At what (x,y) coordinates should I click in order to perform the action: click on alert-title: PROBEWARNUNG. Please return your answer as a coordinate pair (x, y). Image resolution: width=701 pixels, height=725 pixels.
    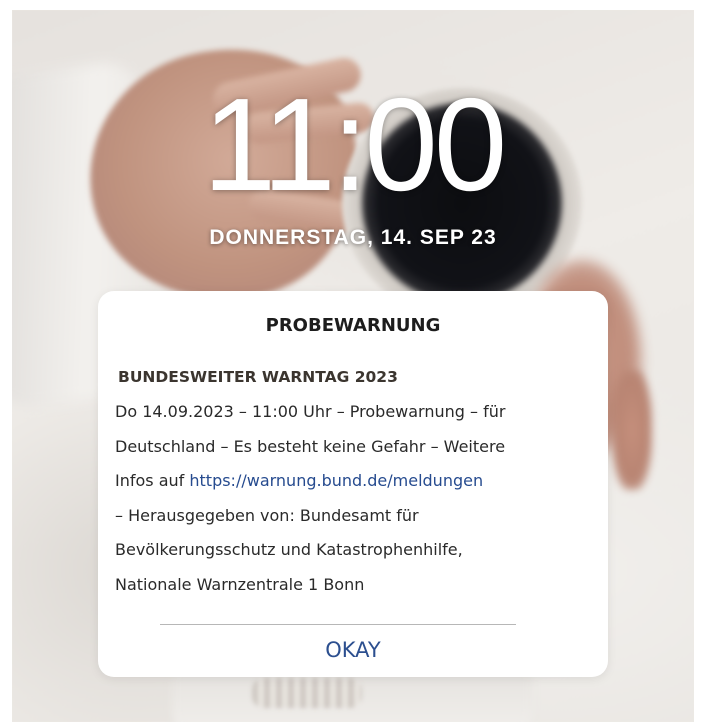
    Looking at the image, I should click on (353, 325).